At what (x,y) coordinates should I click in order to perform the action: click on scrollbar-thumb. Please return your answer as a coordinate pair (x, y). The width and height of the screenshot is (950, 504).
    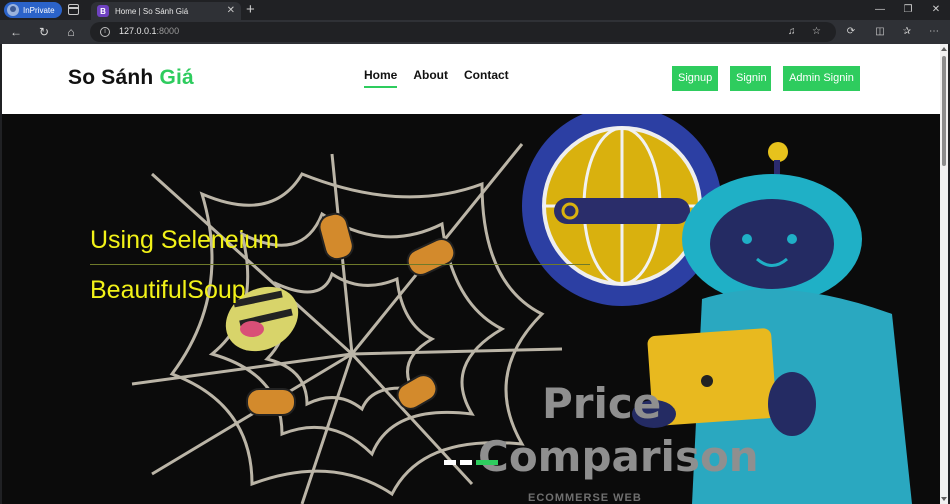
    Looking at the image, I should click on (944, 111).